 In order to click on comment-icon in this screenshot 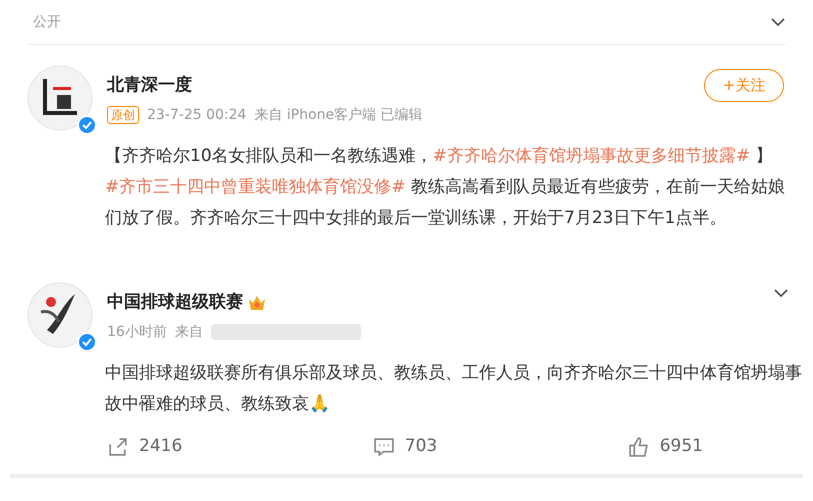, I will do `click(383, 447)`.